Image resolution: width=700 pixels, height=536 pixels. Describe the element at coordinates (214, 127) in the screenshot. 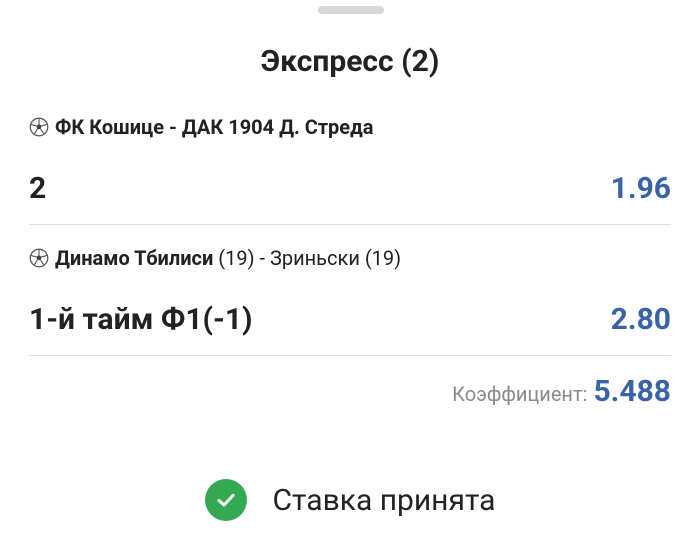

I see `event-title: ФК Кошице - ДАК 1904 Д. Стреда` at that location.